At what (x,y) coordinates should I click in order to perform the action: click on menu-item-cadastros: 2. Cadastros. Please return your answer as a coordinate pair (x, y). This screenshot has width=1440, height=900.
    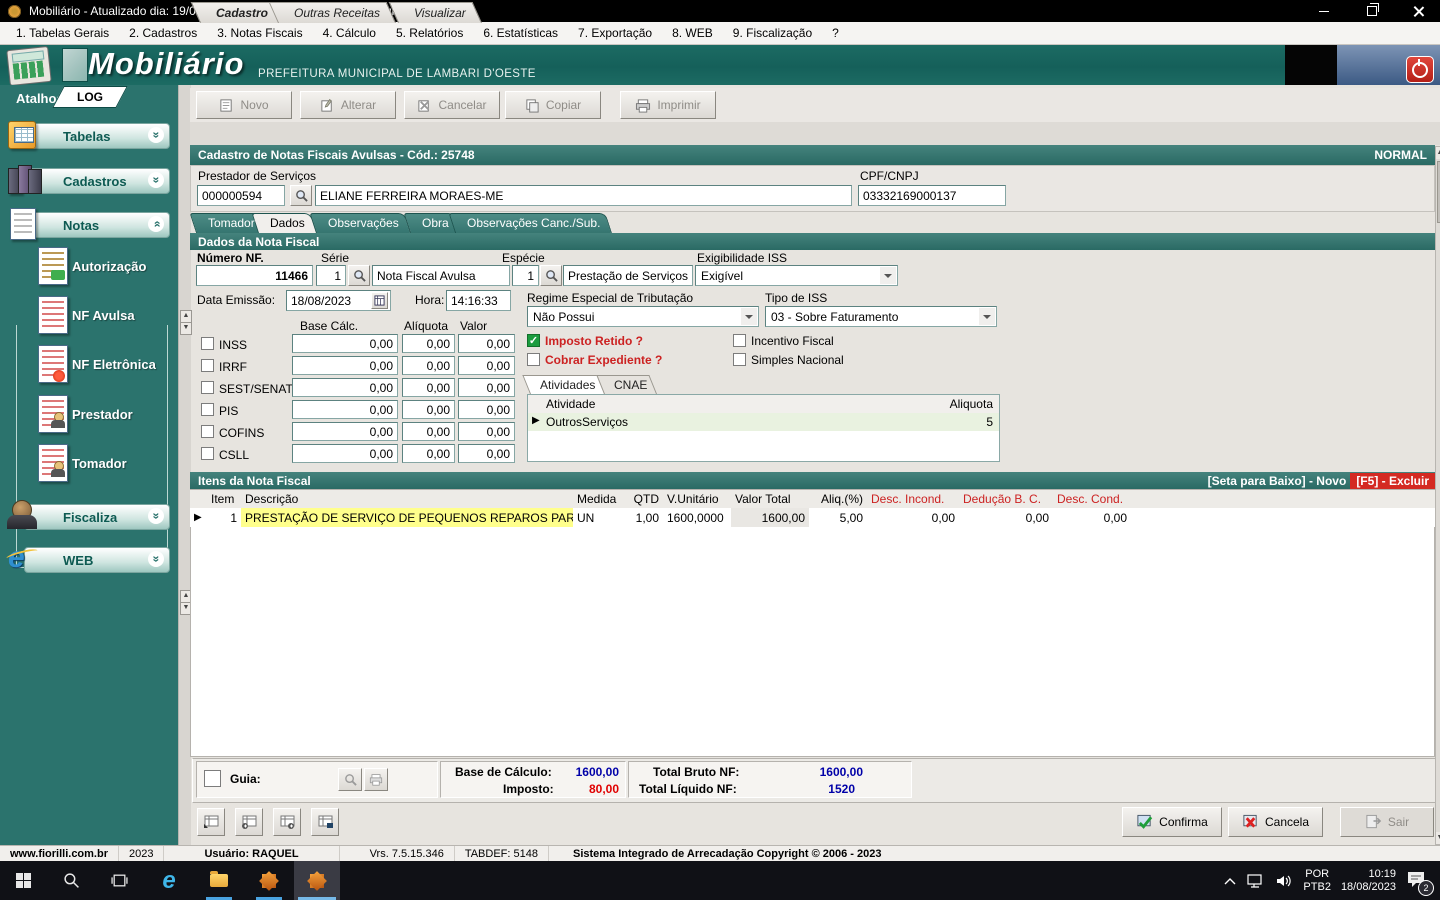
    Looking at the image, I should click on (163, 33).